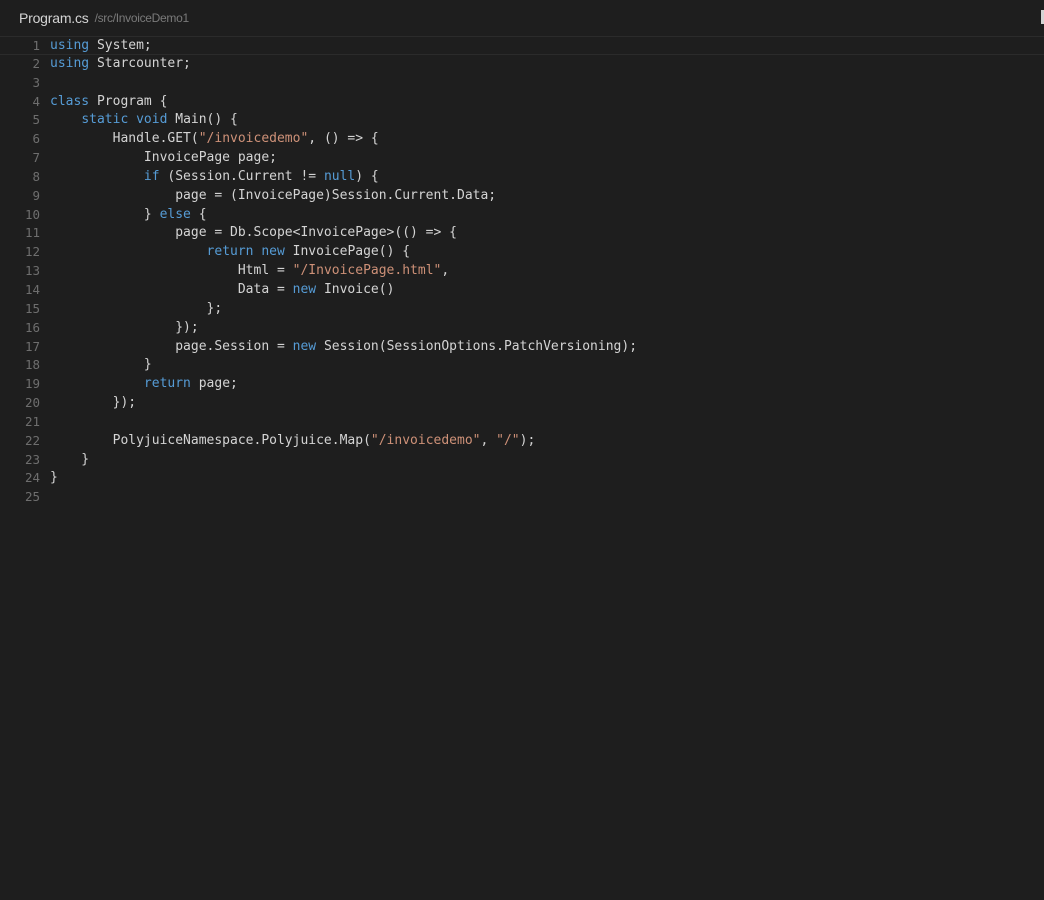  I want to click on code-token: Program {, so click(128, 101).